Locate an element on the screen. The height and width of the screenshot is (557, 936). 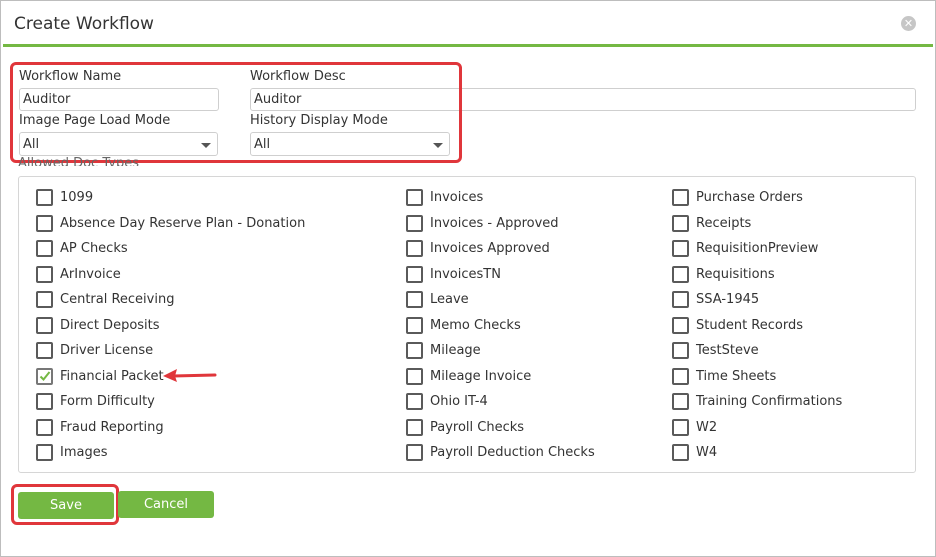
doc-type-label: RequisitionPreview is located at coordinates (757, 248).